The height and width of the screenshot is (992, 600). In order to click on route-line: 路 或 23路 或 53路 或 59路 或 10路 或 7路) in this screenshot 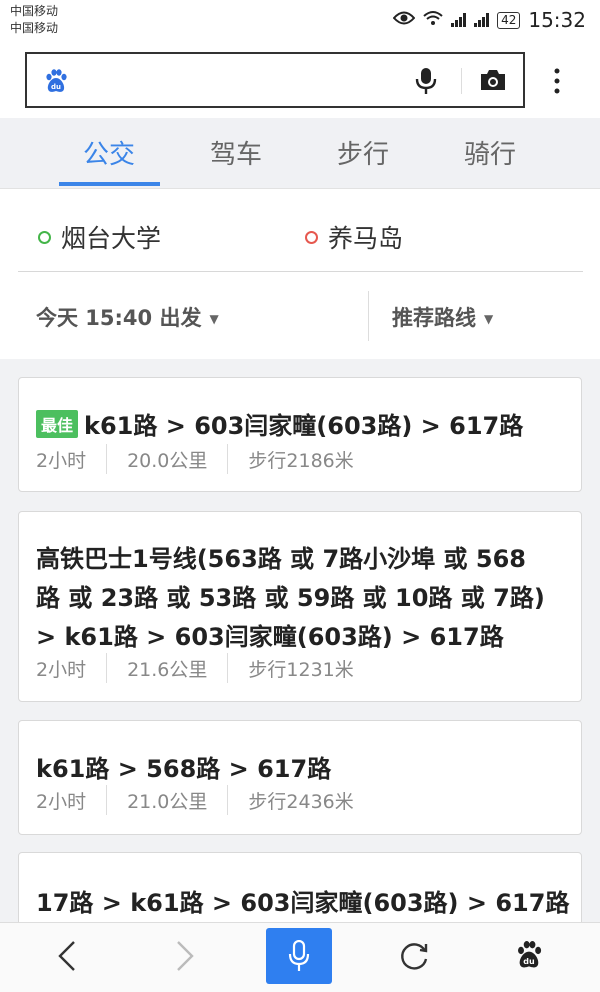, I will do `click(290, 598)`.